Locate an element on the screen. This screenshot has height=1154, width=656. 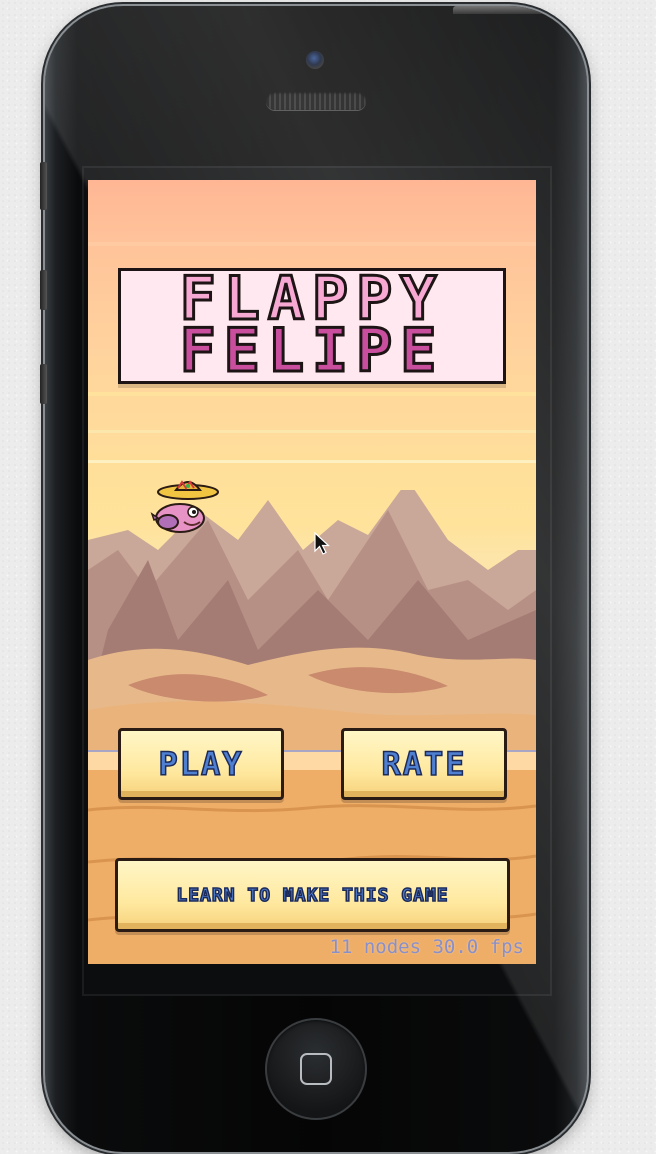
game-logo: FLAPPY FELIPE is located at coordinates (312, 326).